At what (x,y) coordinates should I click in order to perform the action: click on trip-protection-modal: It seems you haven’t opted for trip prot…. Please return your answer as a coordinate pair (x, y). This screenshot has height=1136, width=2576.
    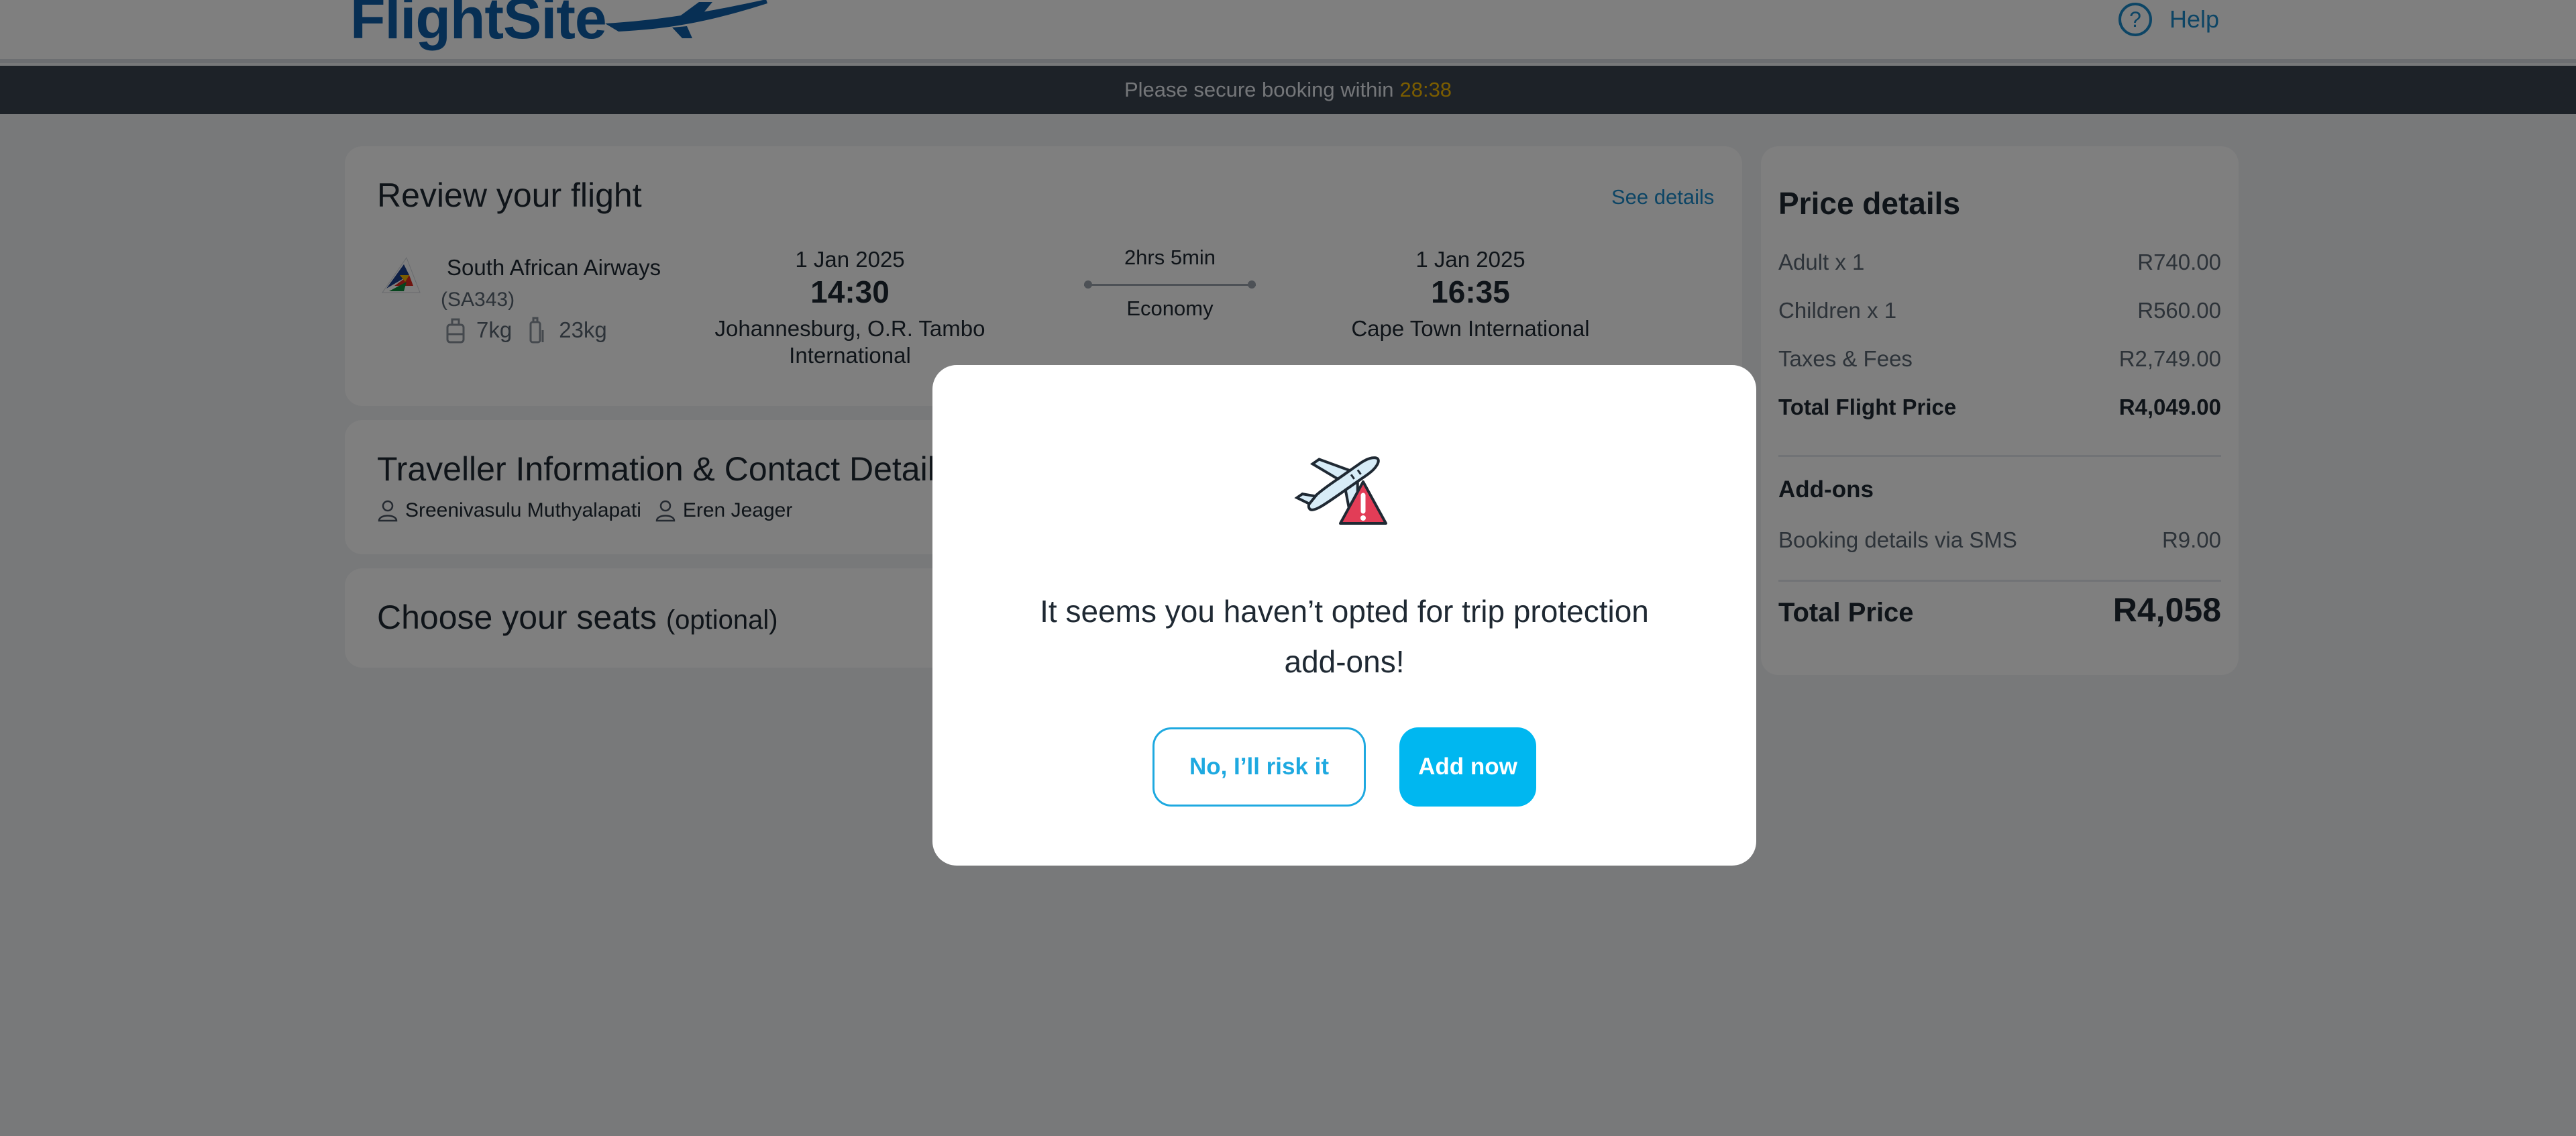
    Looking at the image, I should click on (1344, 615).